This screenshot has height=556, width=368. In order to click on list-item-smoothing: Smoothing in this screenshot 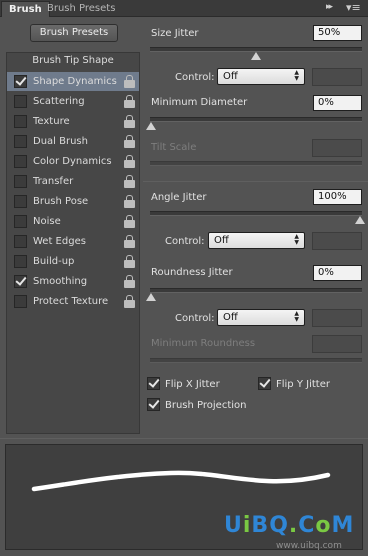, I will do `click(73, 281)`.